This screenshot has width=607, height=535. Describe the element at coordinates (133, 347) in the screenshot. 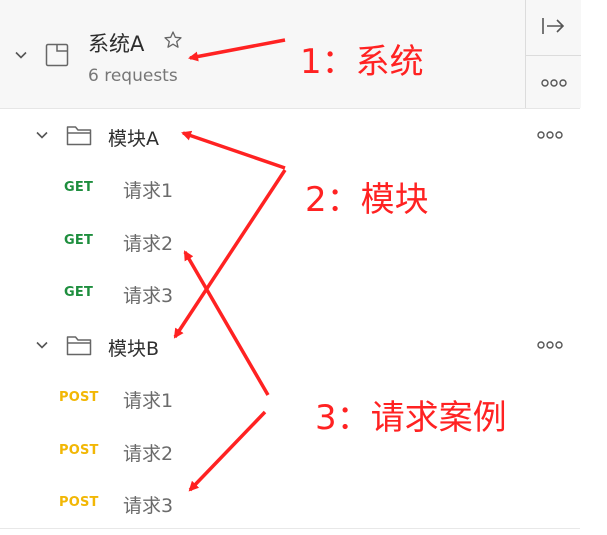

I see `folder-name: 模块B` at that location.